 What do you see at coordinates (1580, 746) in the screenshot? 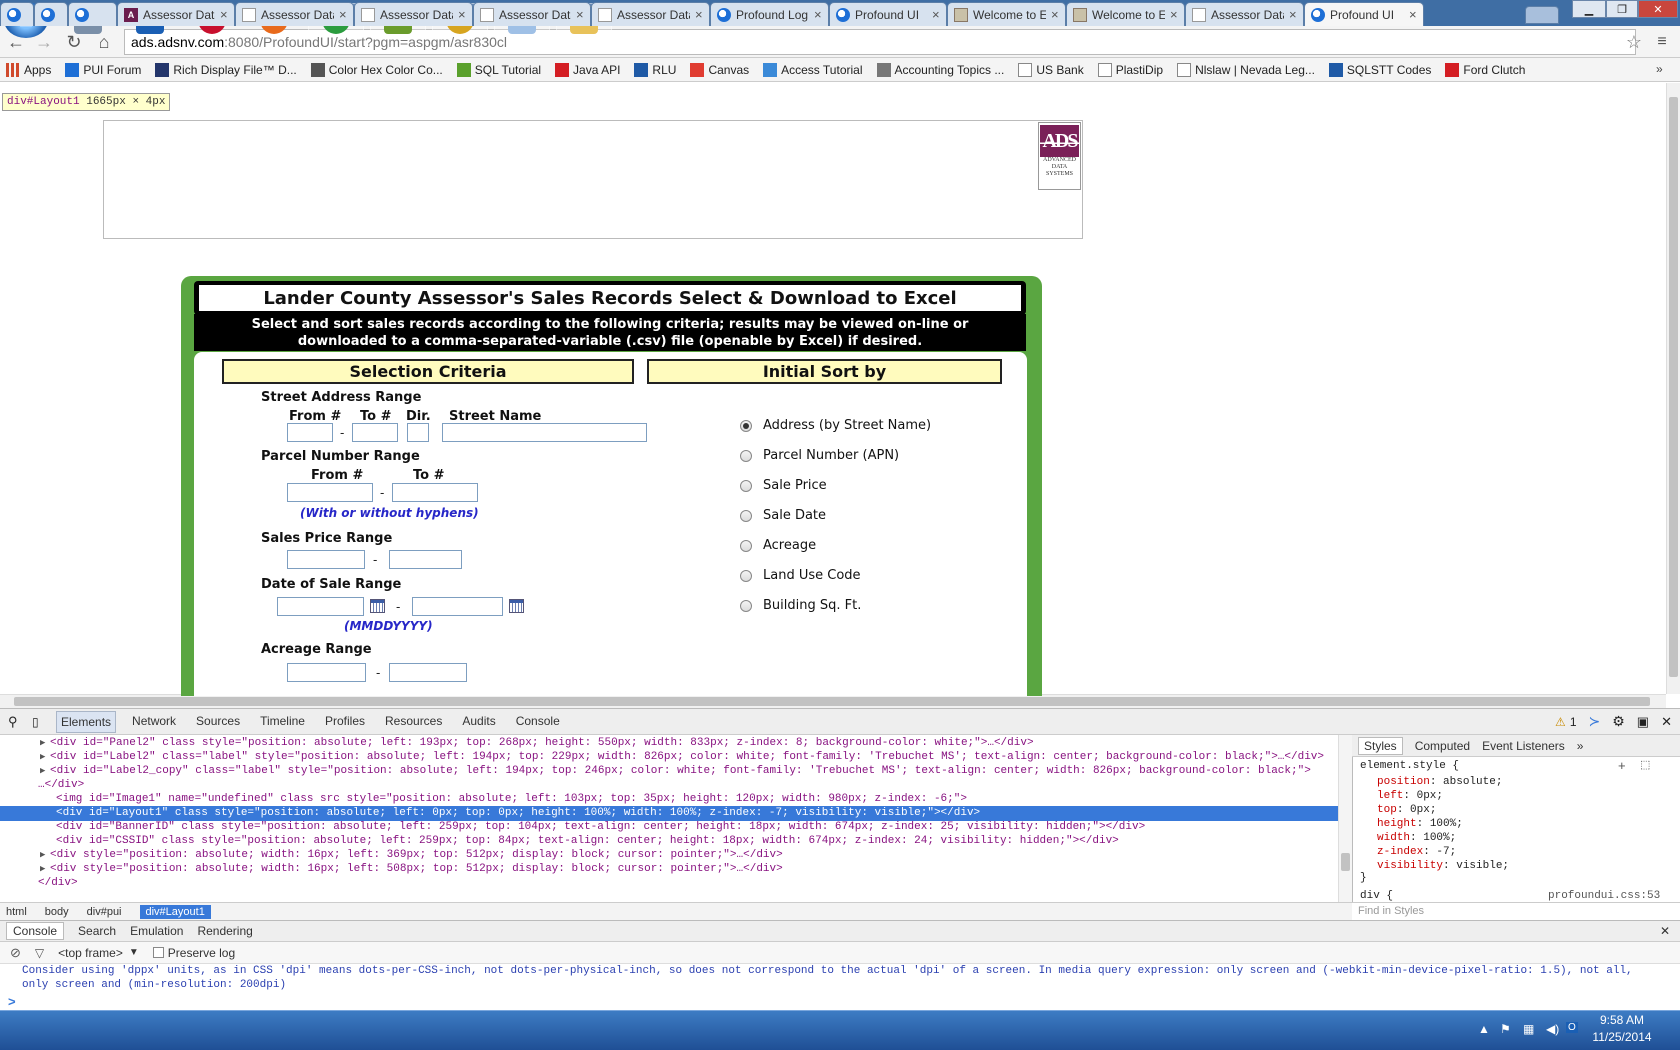
I see `more-tabs-icon: »` at bounding box center [1580, 746].